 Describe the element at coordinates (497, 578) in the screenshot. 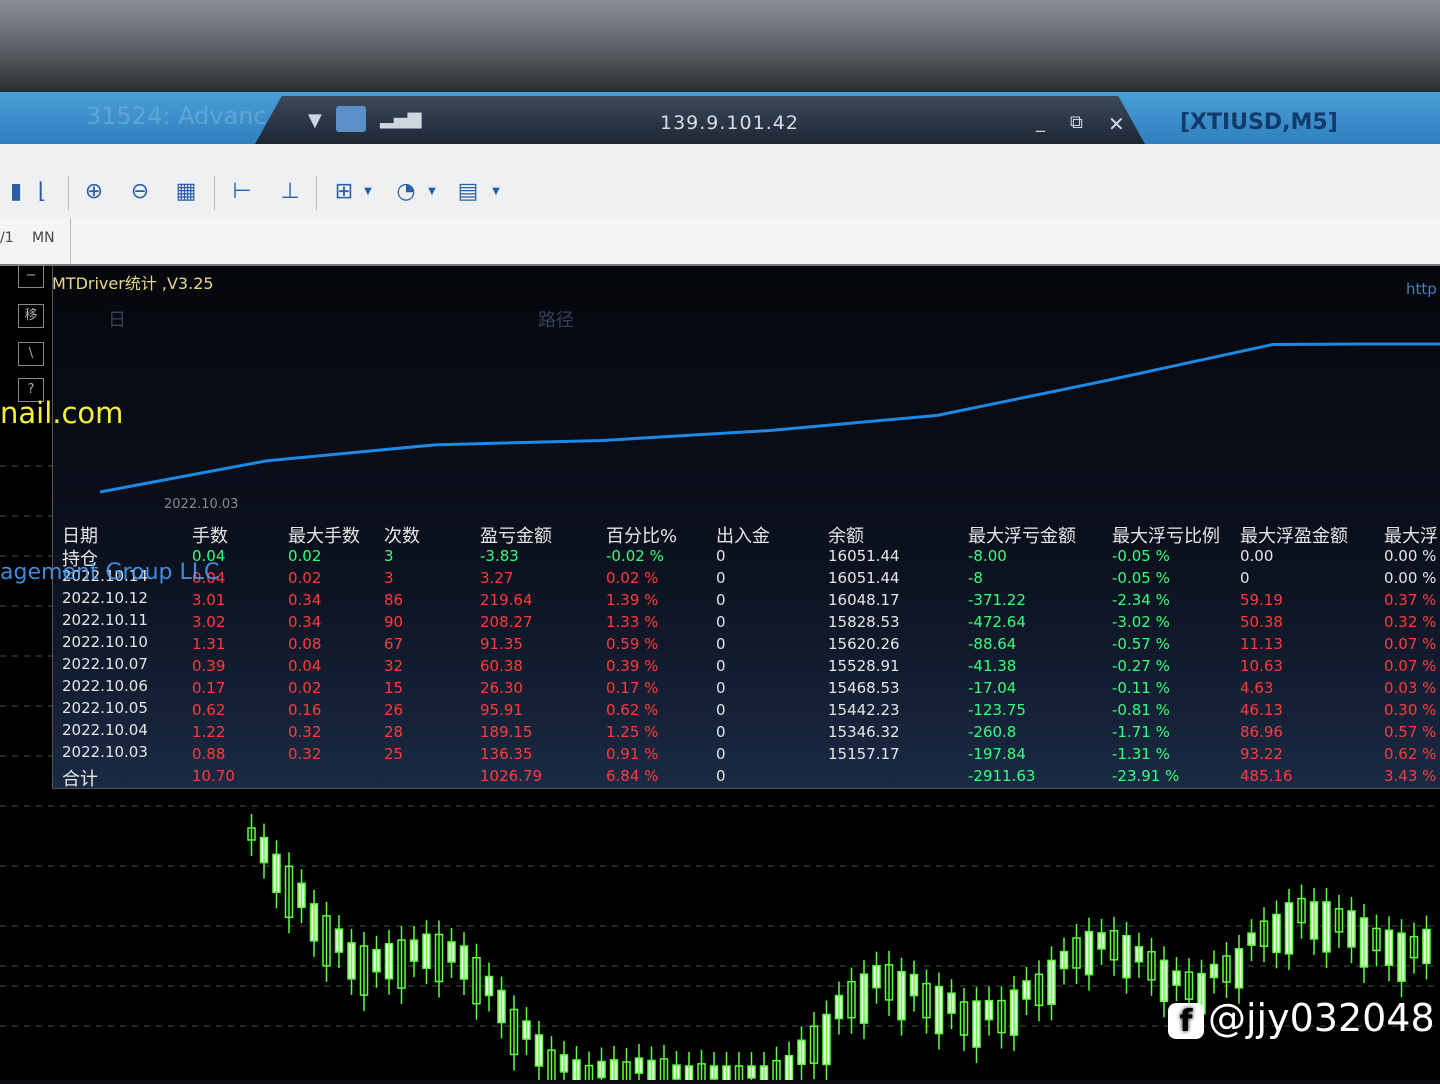

I see `table-cell: 3.27` at that location.